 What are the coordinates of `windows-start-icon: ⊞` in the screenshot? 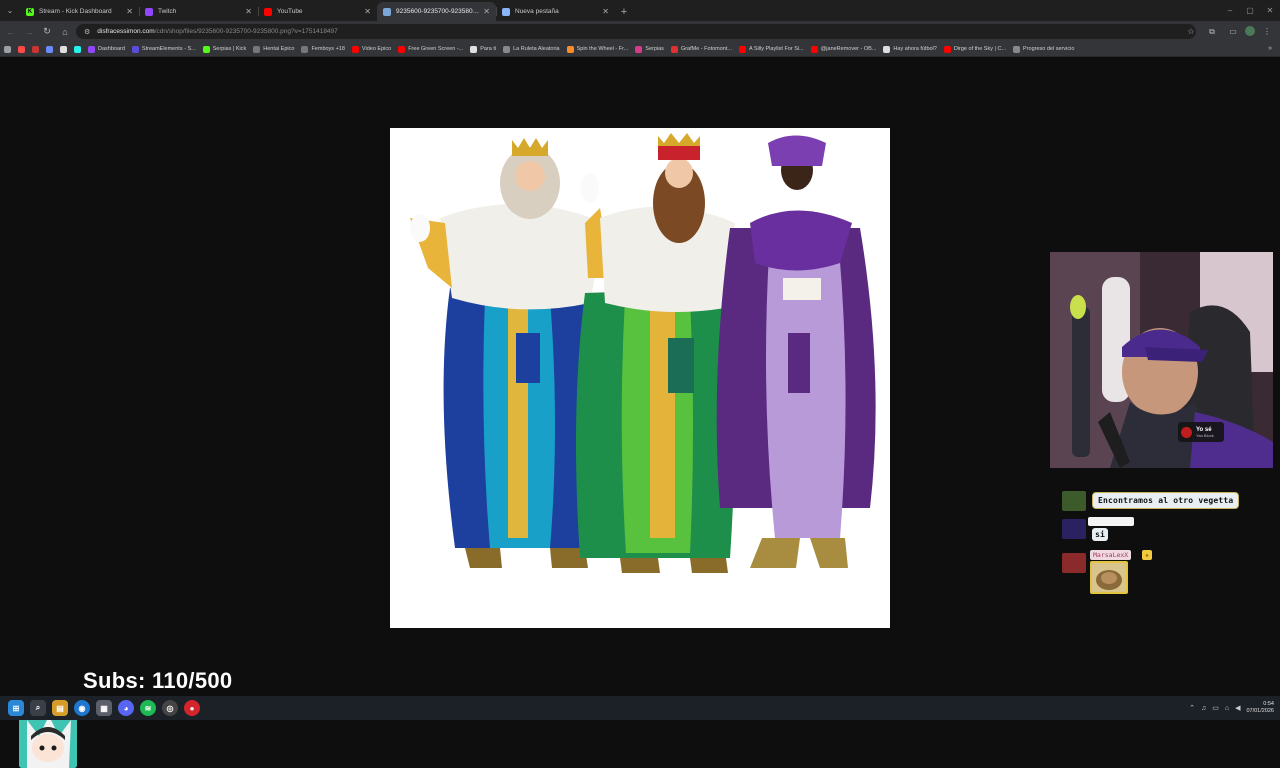 It's located at (16, 708).